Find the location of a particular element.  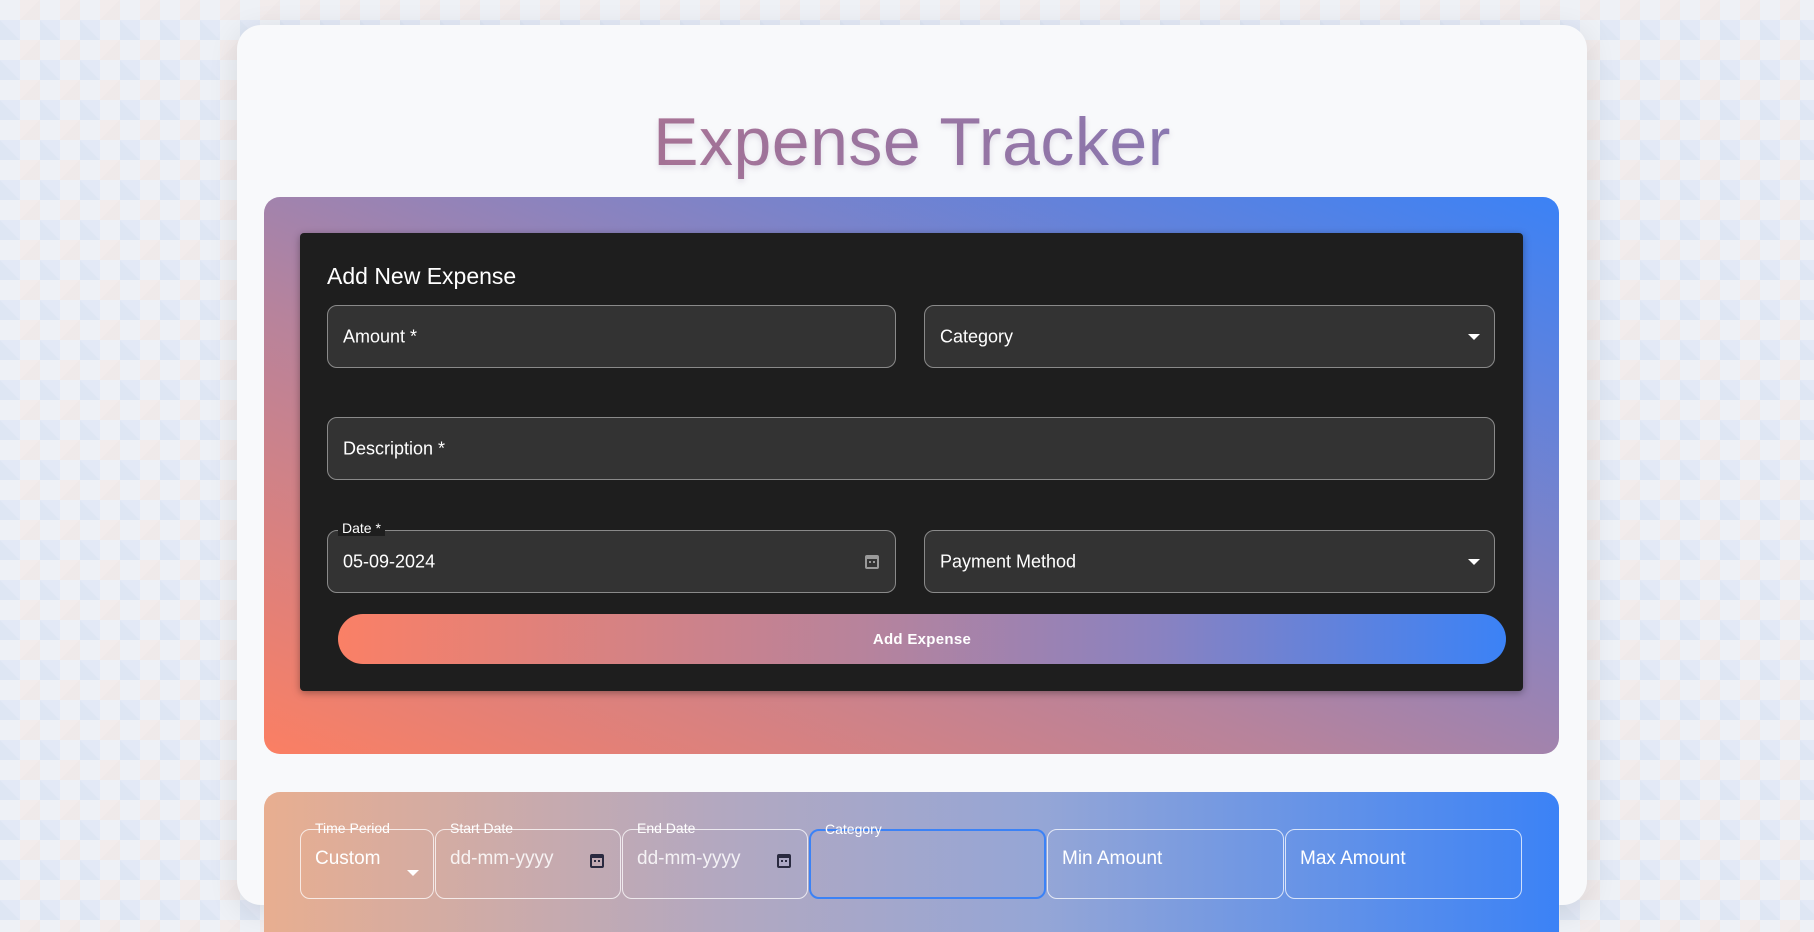

description-field: Description * is located at coordinates (911, 448).